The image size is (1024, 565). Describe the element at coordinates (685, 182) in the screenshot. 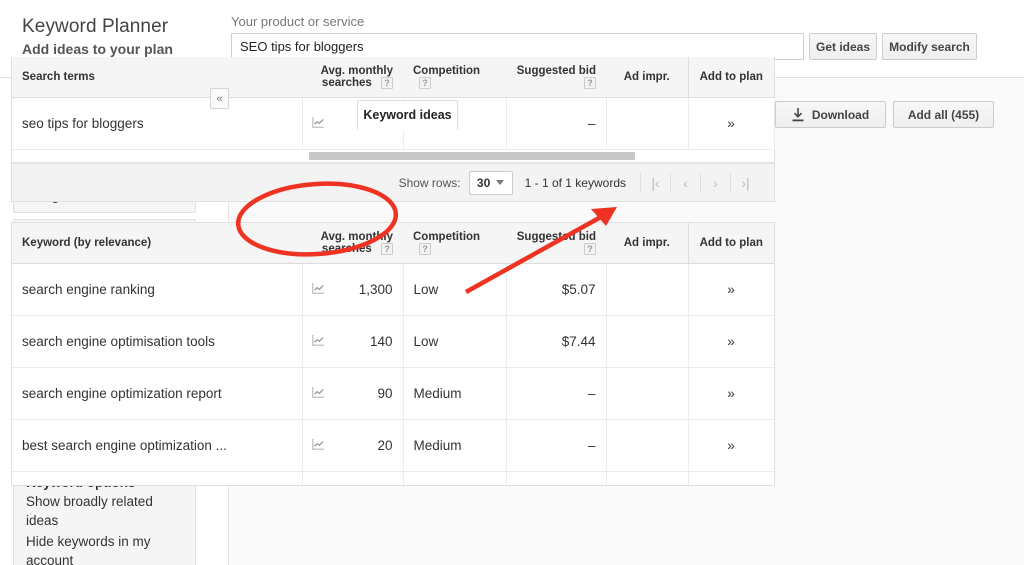

I see `previous-page-button: ‹` at that location.